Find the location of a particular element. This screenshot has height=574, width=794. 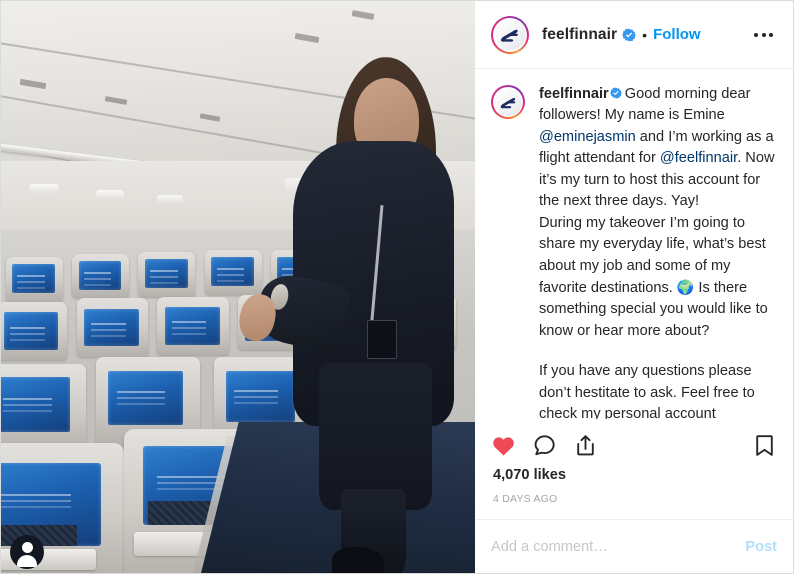

author-avatar is located at coordinates (510, 34).